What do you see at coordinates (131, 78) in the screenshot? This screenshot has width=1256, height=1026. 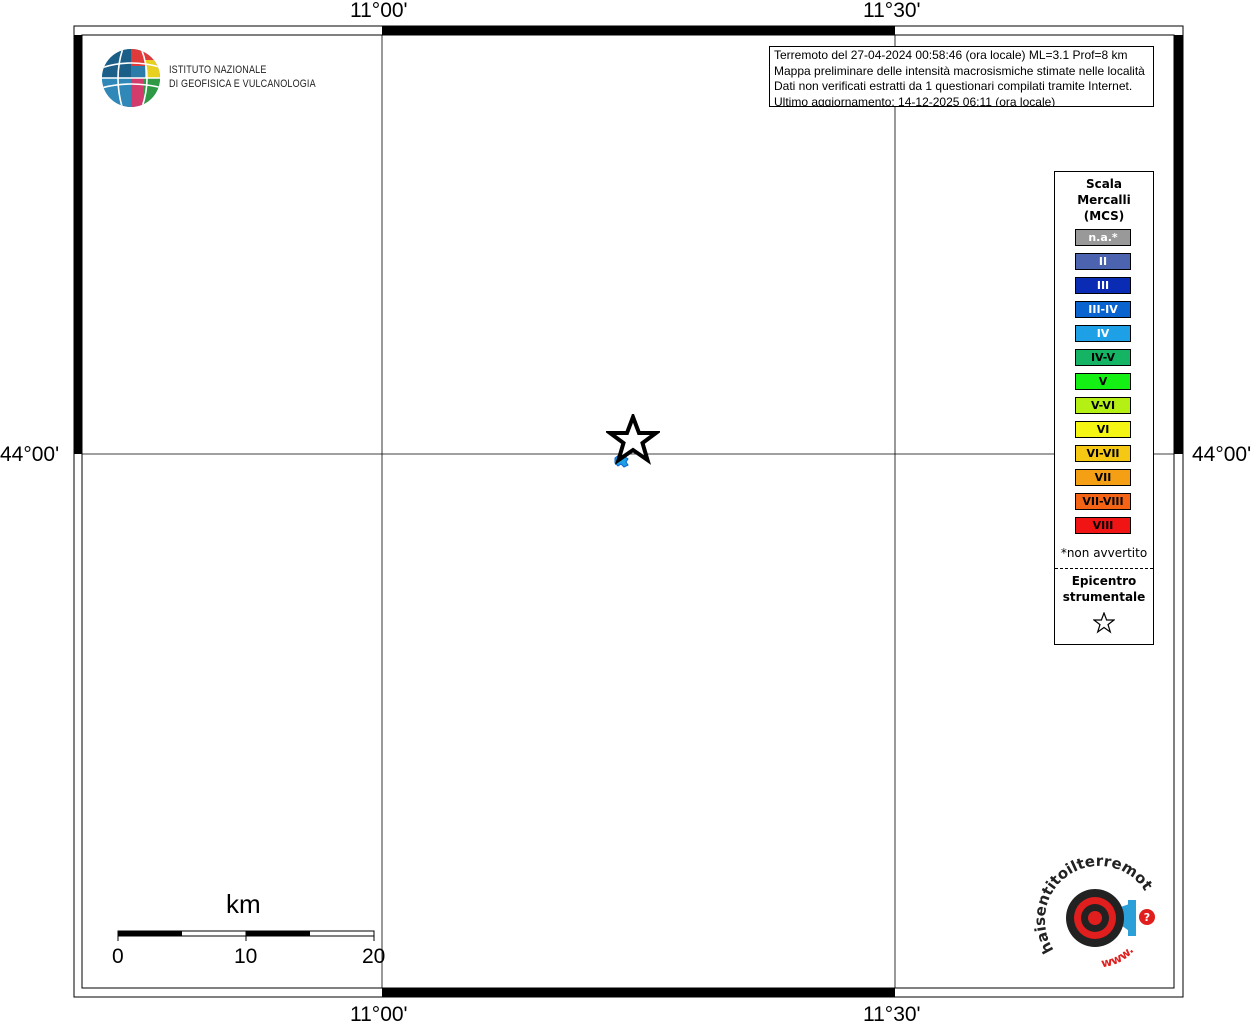 I see `ingv-globe-logo-icon` at bounding box center [131, 78].